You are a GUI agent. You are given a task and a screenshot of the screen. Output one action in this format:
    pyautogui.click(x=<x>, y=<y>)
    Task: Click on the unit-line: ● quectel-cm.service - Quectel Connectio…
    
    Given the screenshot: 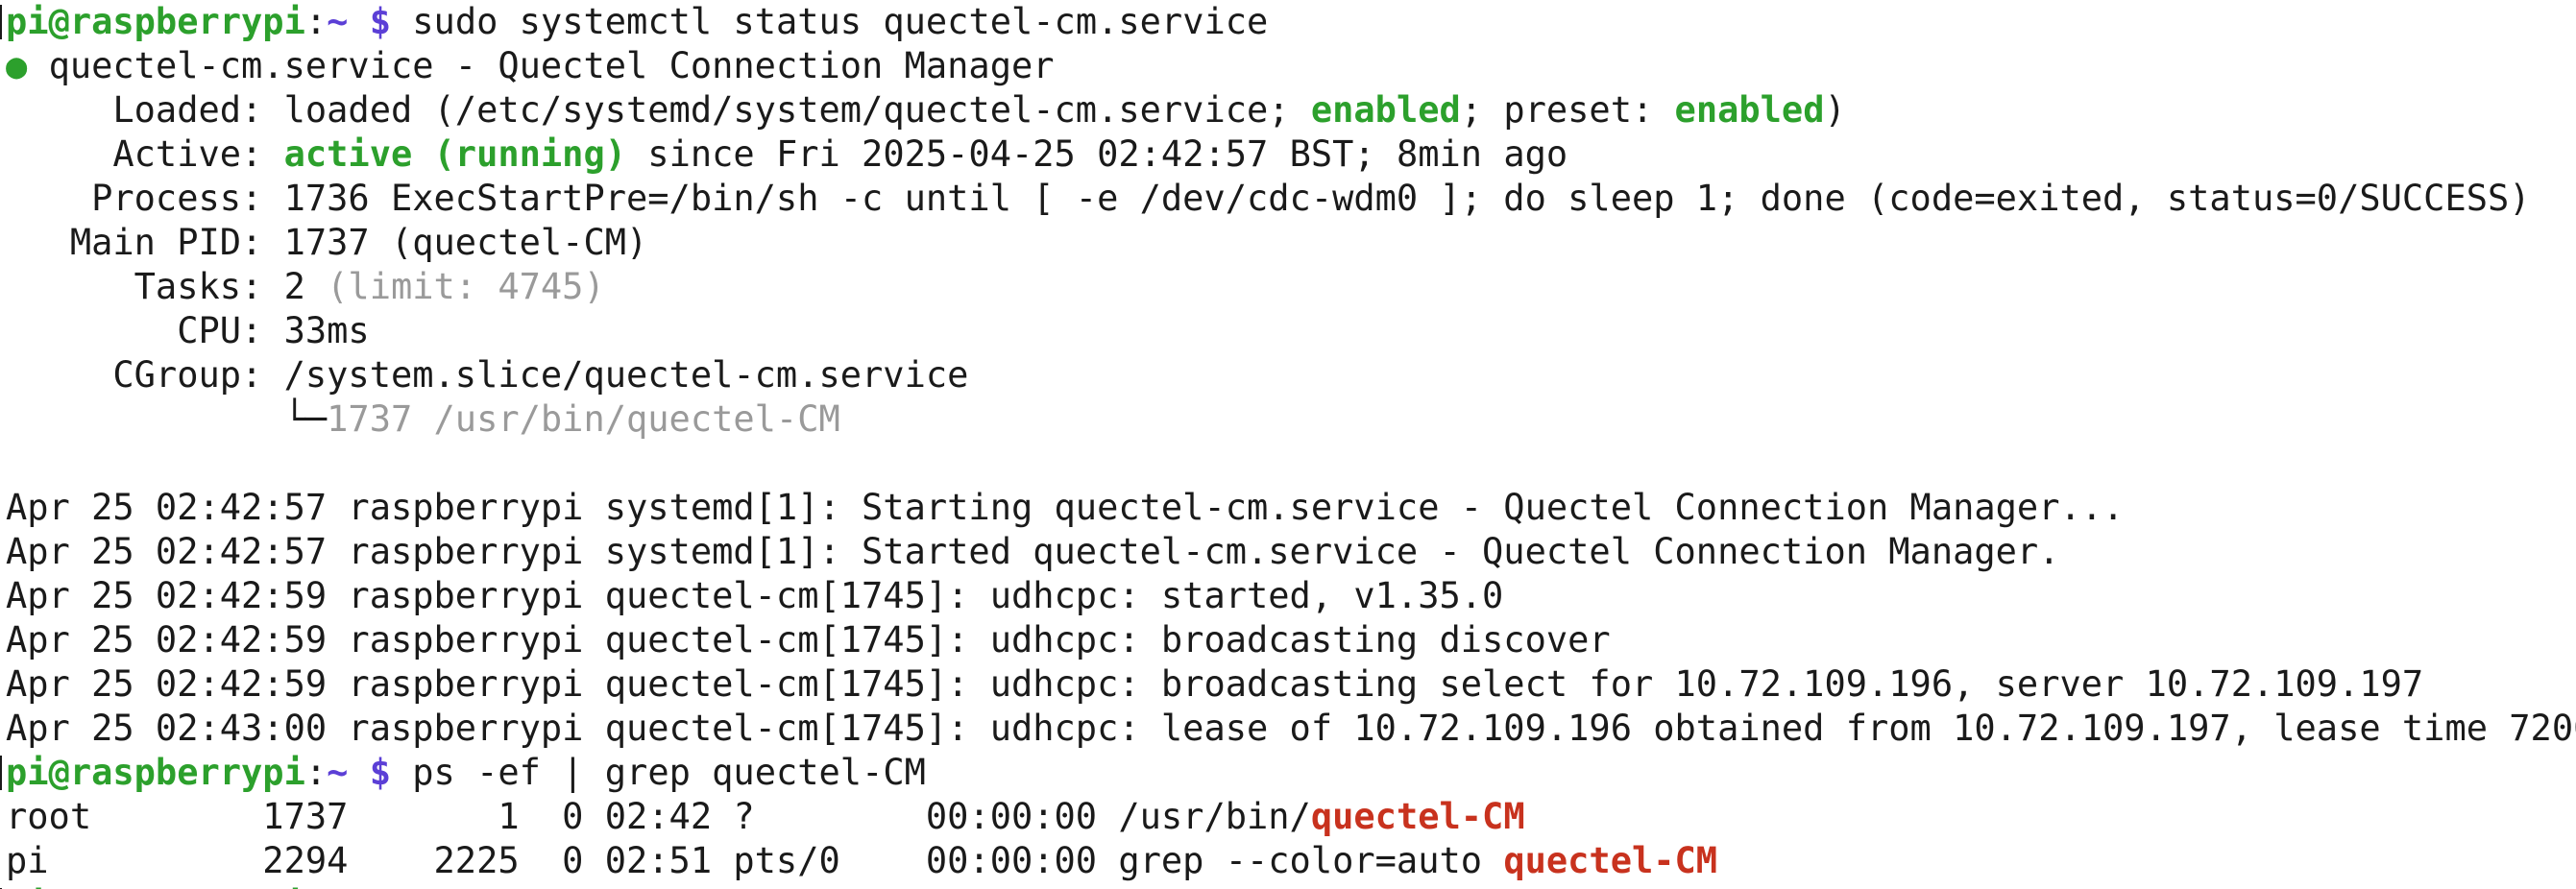 What is the action you would take?
    pyautogui.click(x=1291, y=66)
    